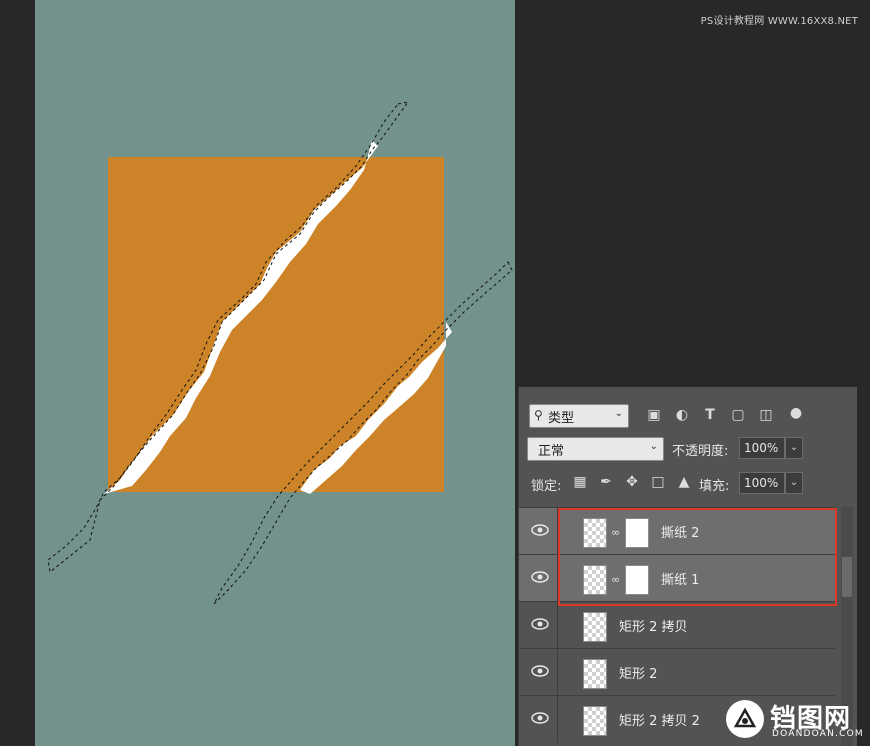 The width and height of the screenshot is (870, 746). I want to click on logo-subtext: DOANDOAN.COM, so click(818, 734).